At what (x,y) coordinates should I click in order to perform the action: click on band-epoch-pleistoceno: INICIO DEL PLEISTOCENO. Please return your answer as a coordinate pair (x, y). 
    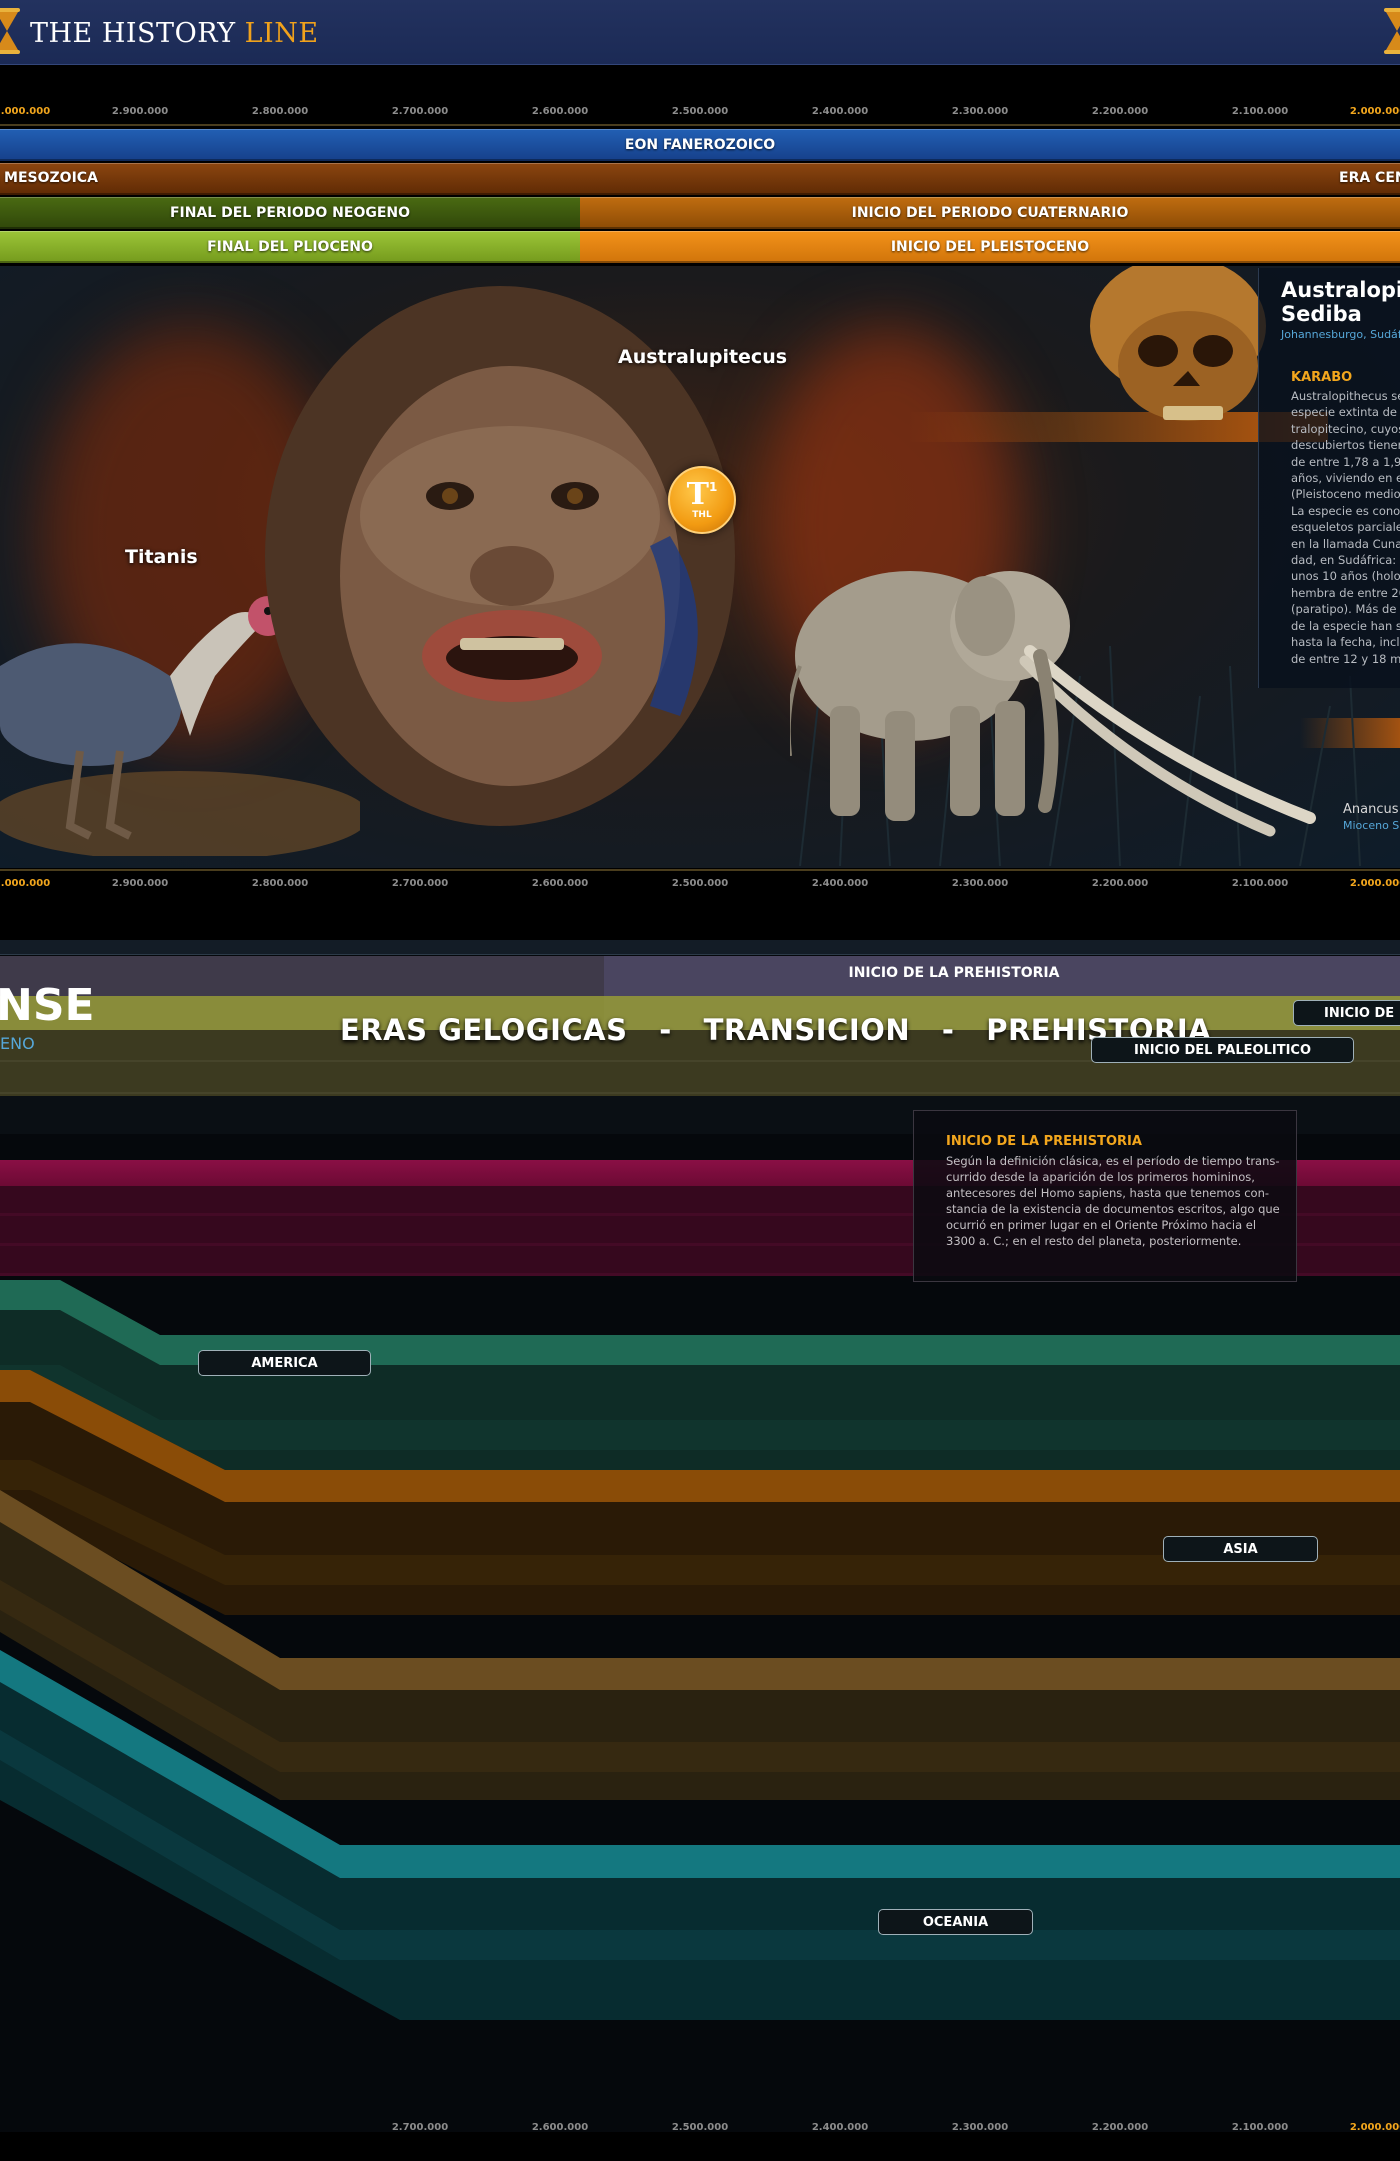
    Looking at the image, I should click on (990, 247).